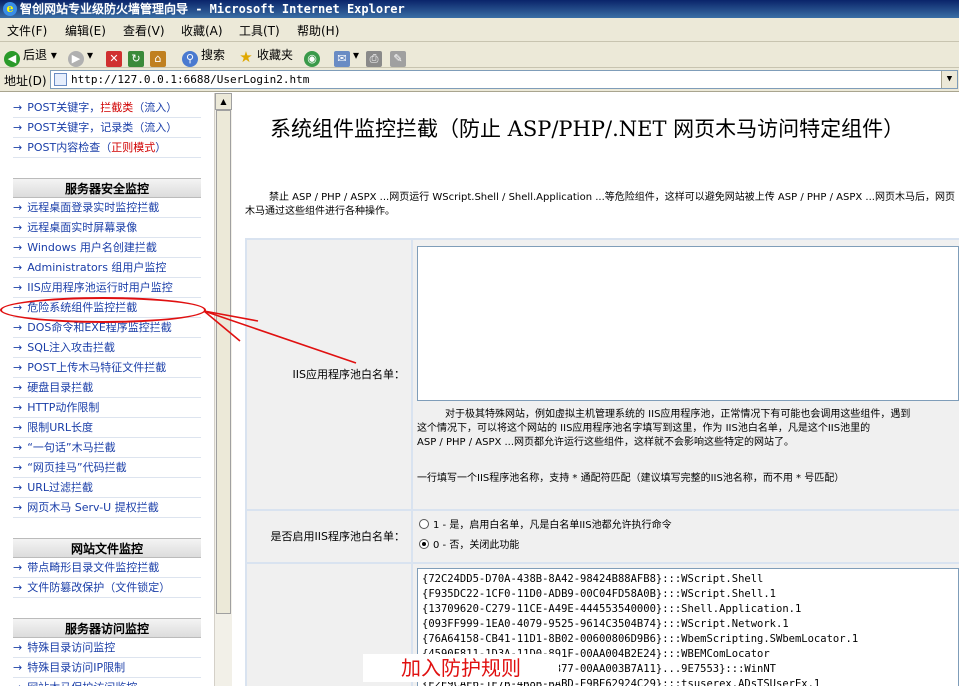 This screenshot has height=686, width=959. Describe the element at coordinates (318, 30) in the screenshot. I see `menu-help: 帮助(H)` at that location.